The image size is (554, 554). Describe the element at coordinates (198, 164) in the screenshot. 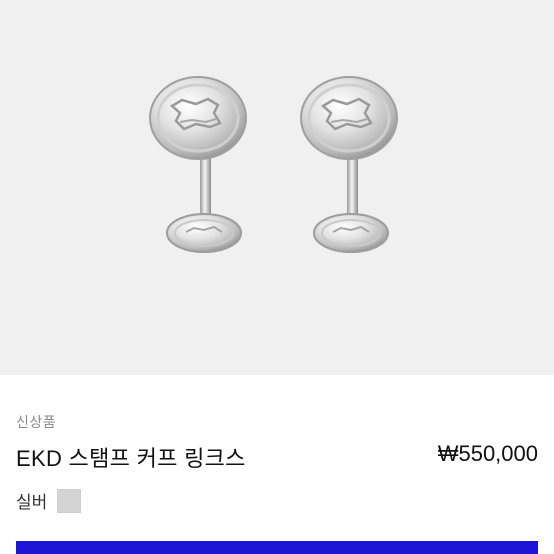

I see `cufflink-left` at that location.